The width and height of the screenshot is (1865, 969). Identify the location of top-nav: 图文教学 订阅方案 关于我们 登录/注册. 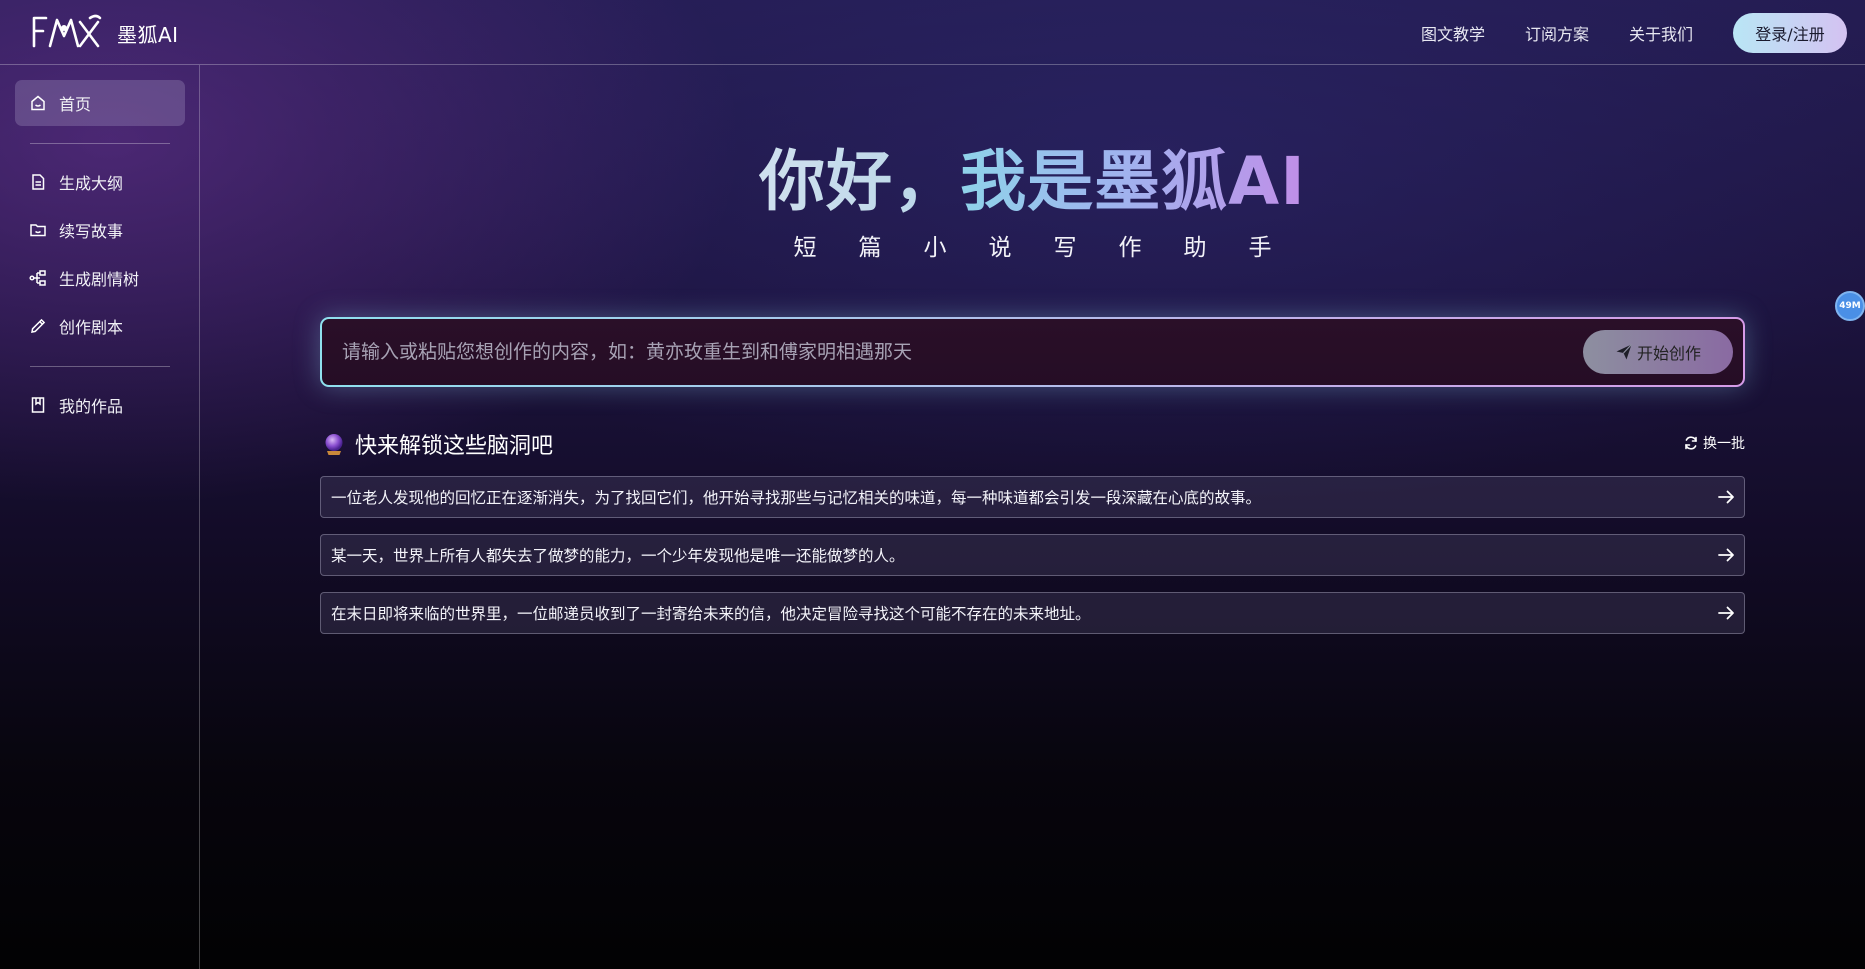
(1643, 32).